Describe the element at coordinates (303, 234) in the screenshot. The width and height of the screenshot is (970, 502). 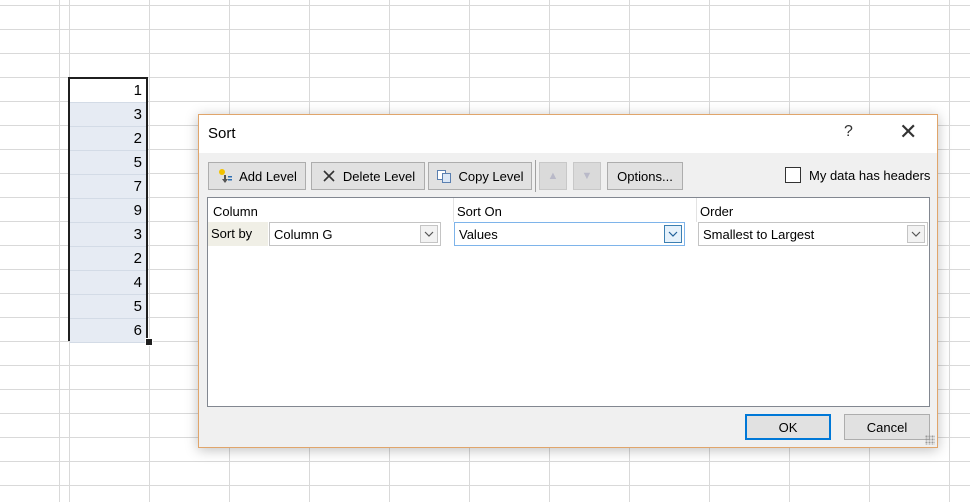
I see `column-select-value: Column G` at that location.